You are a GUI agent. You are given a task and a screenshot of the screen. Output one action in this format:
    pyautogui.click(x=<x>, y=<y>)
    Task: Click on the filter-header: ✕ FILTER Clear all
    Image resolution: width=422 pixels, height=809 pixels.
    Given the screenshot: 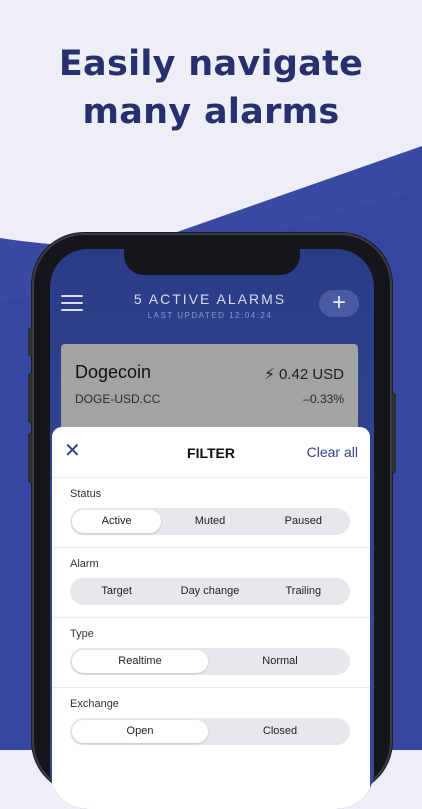 What is the action you would take?
    pyautogui.click(x=211, y=452)
    